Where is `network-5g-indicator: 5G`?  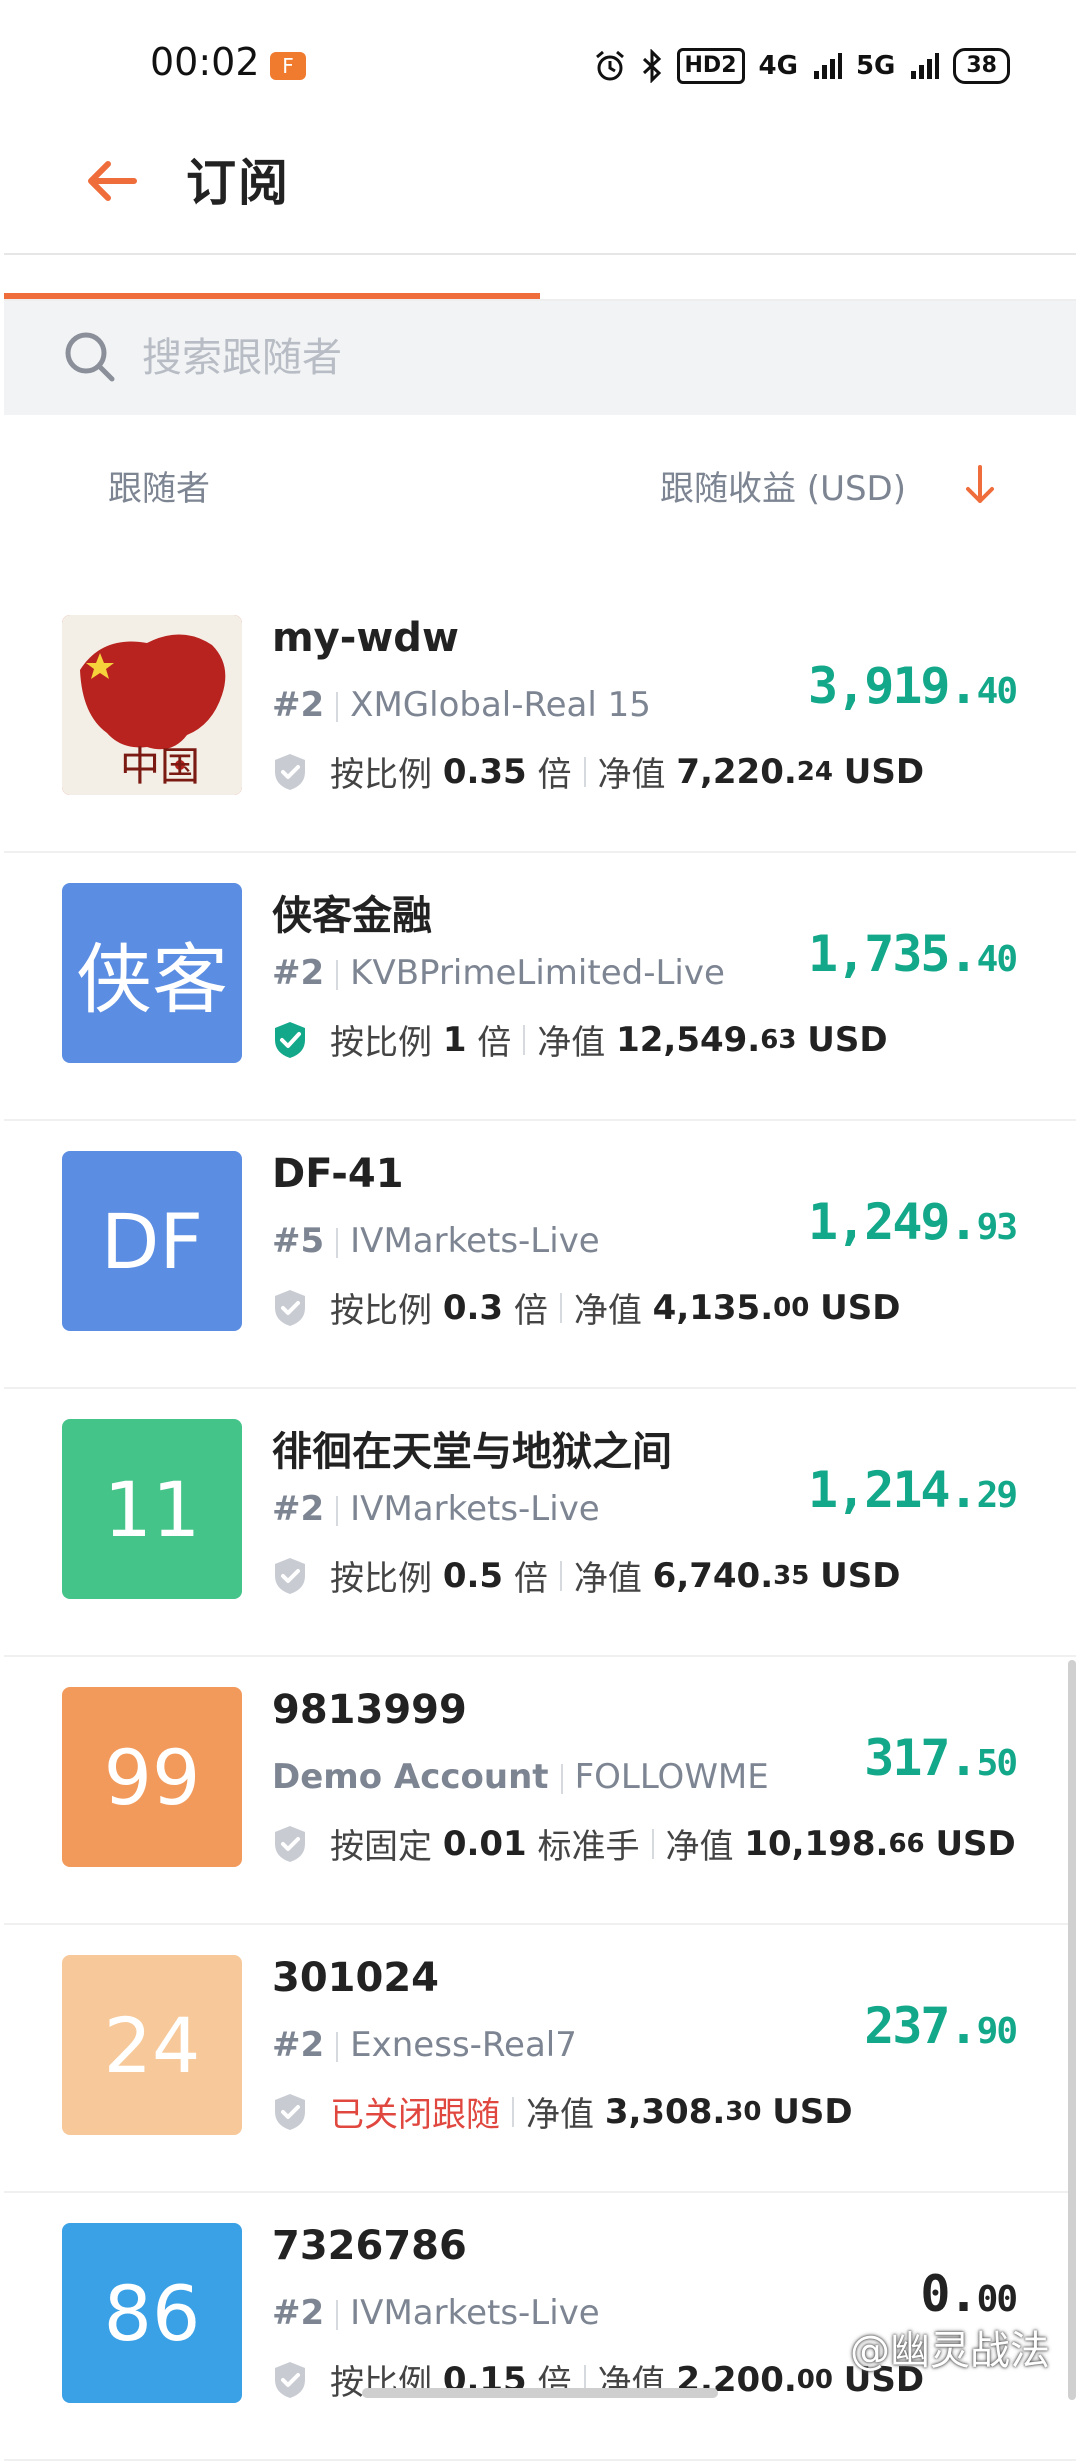 network-5g-indicator: 5G is located at coordinates (875, 66).